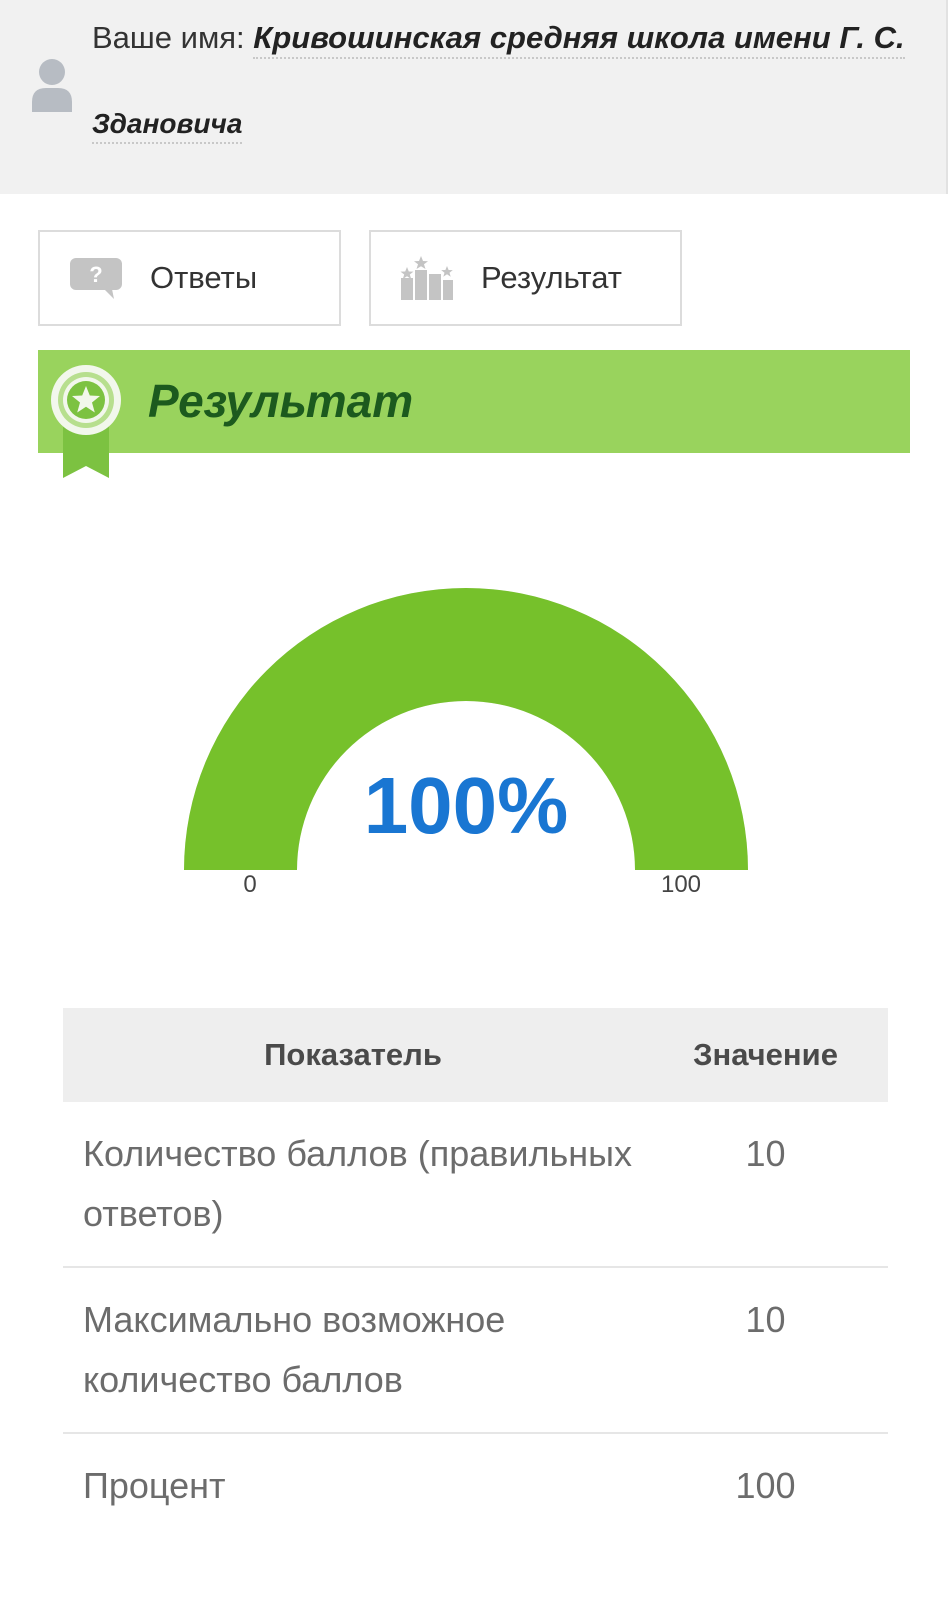 This screenshot has height=1599, width=948. What do you see at coordinates (765, 1054) in the screenshot?
I see `header-value: Значение` at bounding box center [765, 1054].